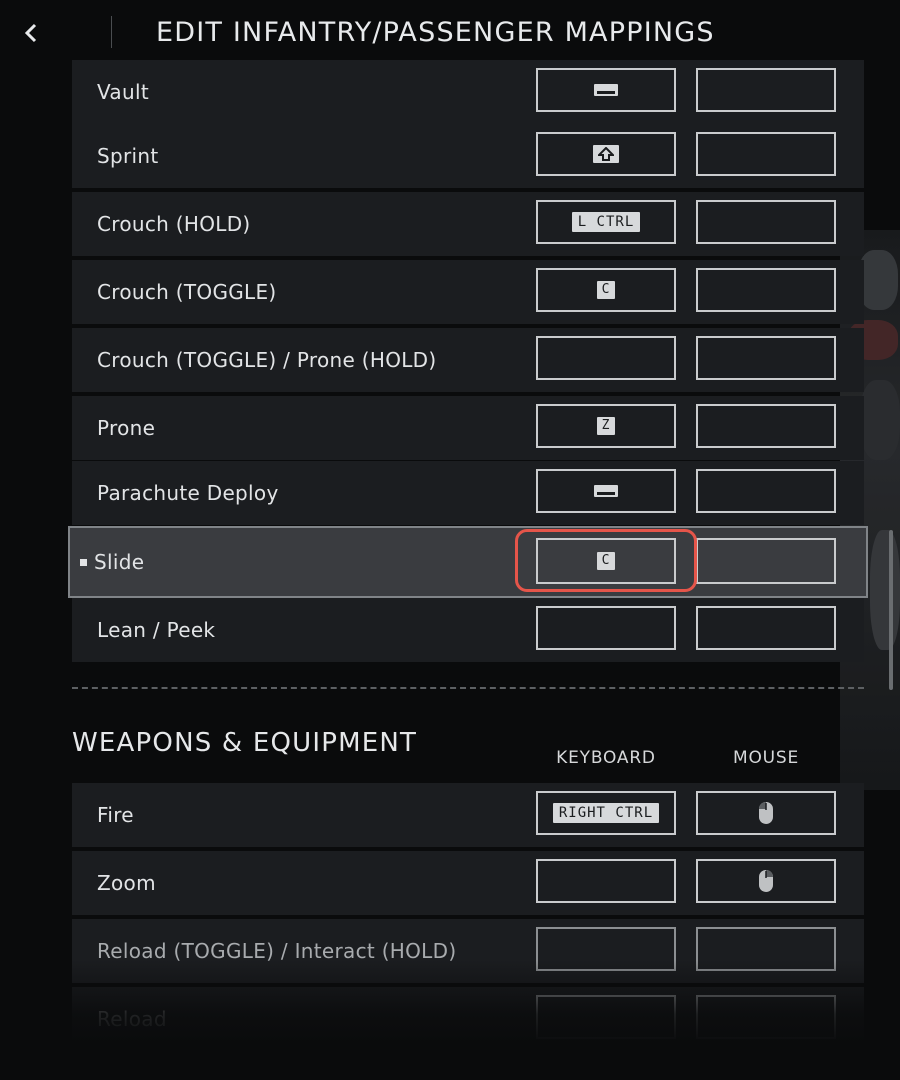 The image size is (900, 1080). I want to click on back-button, so click(31, 33).